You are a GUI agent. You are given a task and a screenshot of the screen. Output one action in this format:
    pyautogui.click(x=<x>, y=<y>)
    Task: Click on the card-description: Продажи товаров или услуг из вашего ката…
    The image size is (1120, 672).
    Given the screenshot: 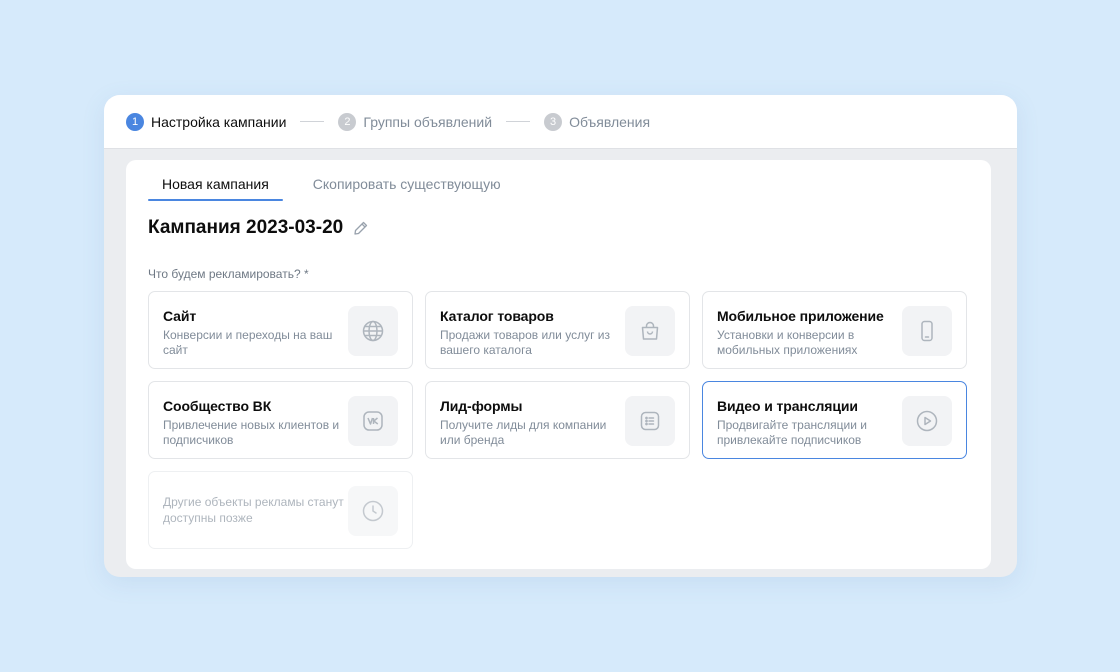 What is the action you would take?
    pyautogui.click(x=525, y=342)
    